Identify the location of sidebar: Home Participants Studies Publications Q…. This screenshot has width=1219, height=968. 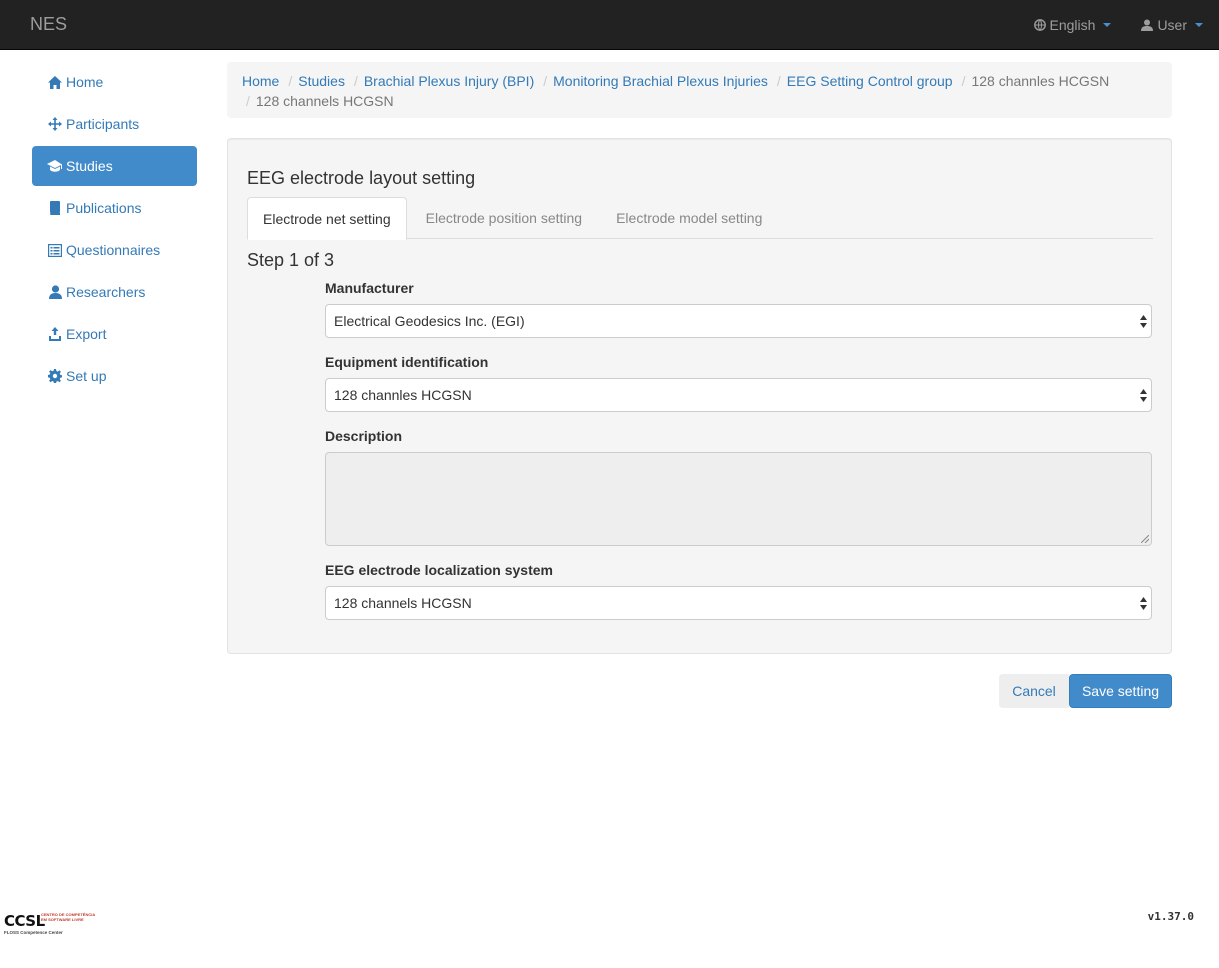
(114, 230).